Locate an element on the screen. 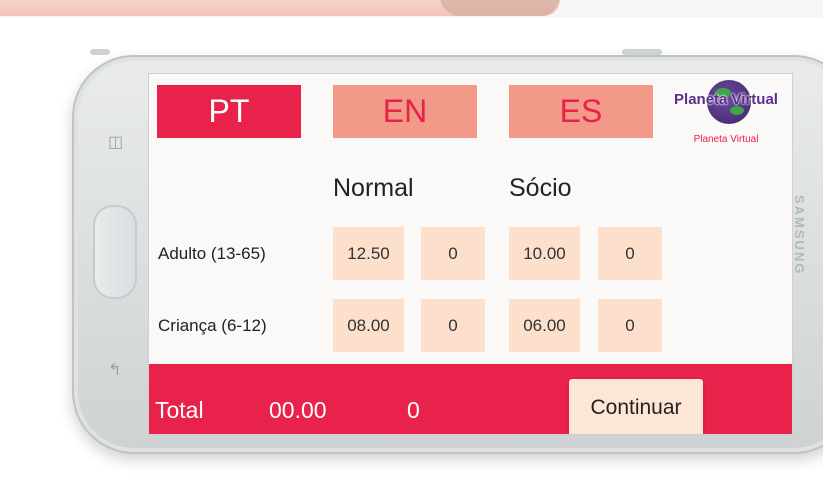  planeta-virtual-logo: Planeta Virtual is located at coordinates (726, 105).